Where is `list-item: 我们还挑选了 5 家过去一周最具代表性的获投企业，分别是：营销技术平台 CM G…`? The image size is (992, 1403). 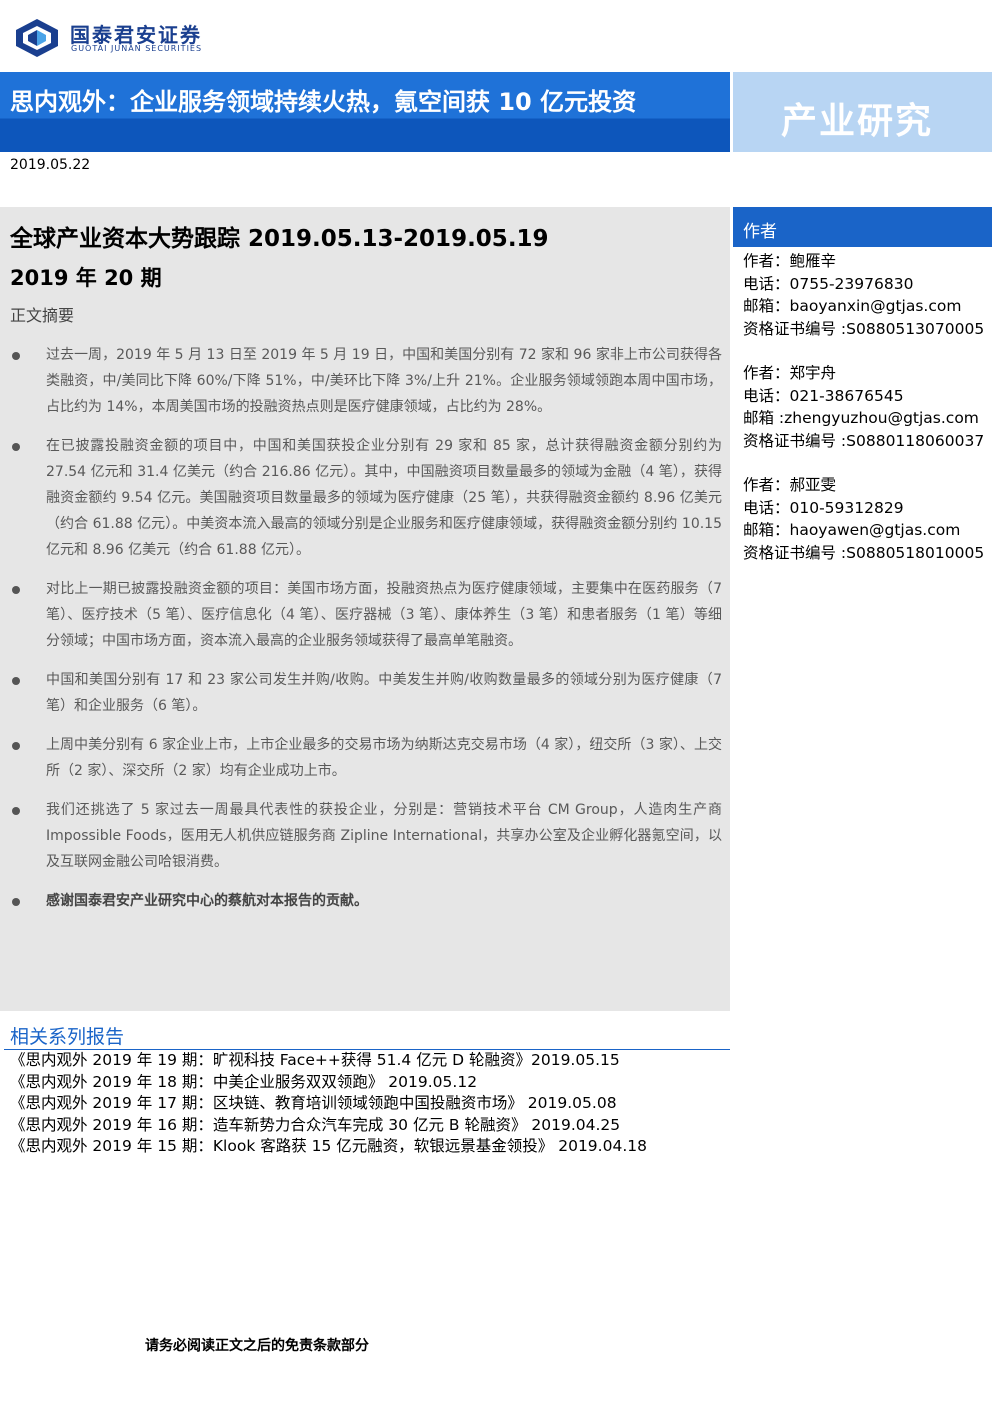
list-item: 我们还挑选了 5 家过去一周最具代表性的获投企业，分别是：营销技术平台 CM G… is located at coordinates (366, 836).